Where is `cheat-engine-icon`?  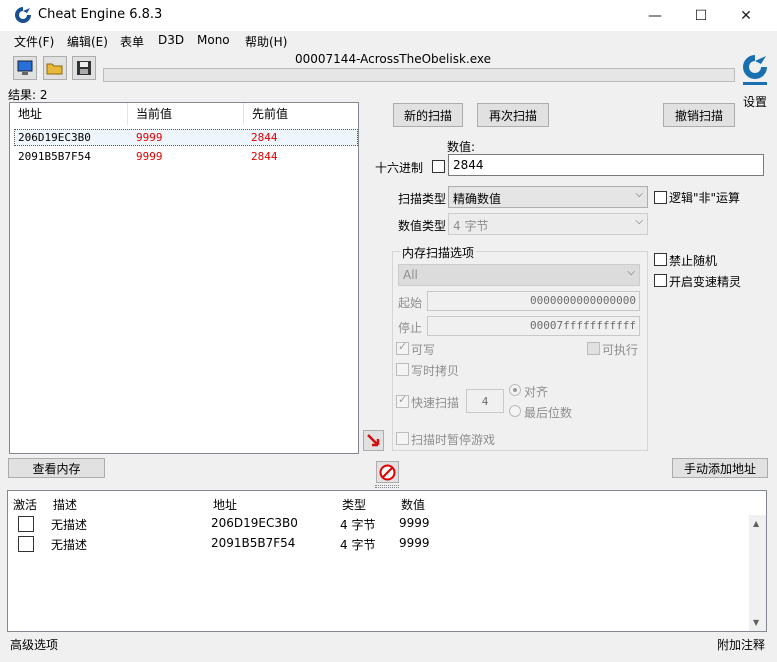
cheat-engine-icon is located at coordinates (23, 15).